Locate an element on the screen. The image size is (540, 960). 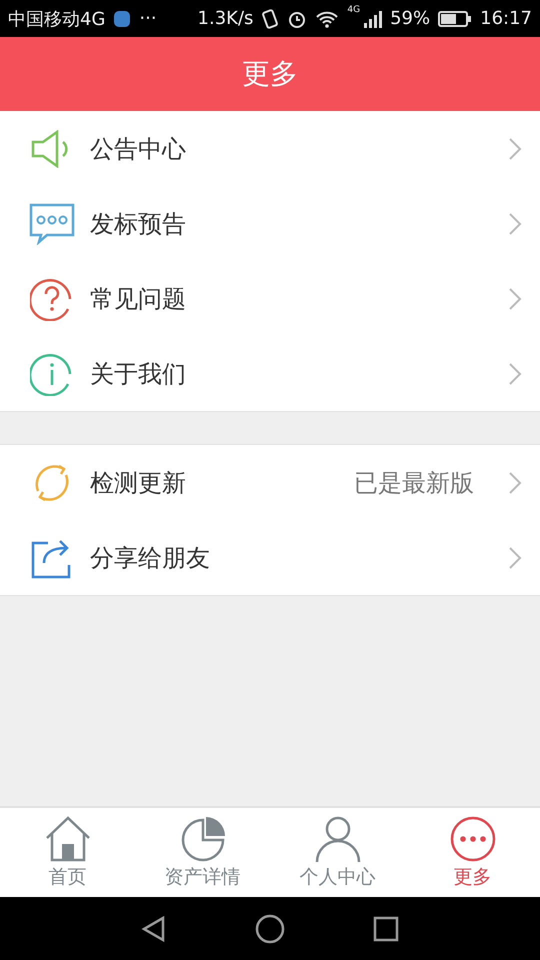
menu-item-label: 分享给朋友 is located at coordinates (150, 558).